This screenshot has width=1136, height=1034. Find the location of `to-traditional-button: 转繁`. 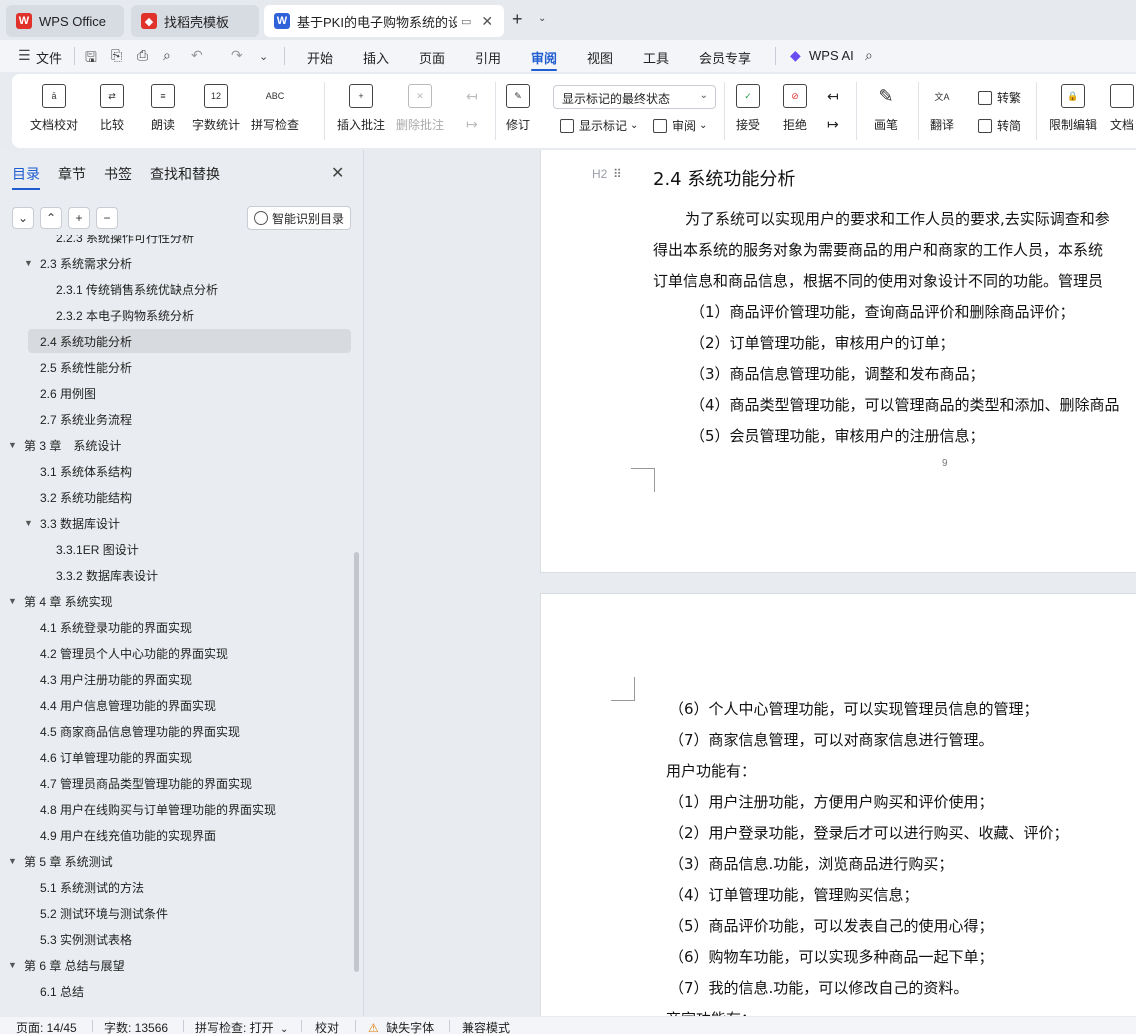

to-traditional-button: 转繁 is located at coordinates (999, 97).